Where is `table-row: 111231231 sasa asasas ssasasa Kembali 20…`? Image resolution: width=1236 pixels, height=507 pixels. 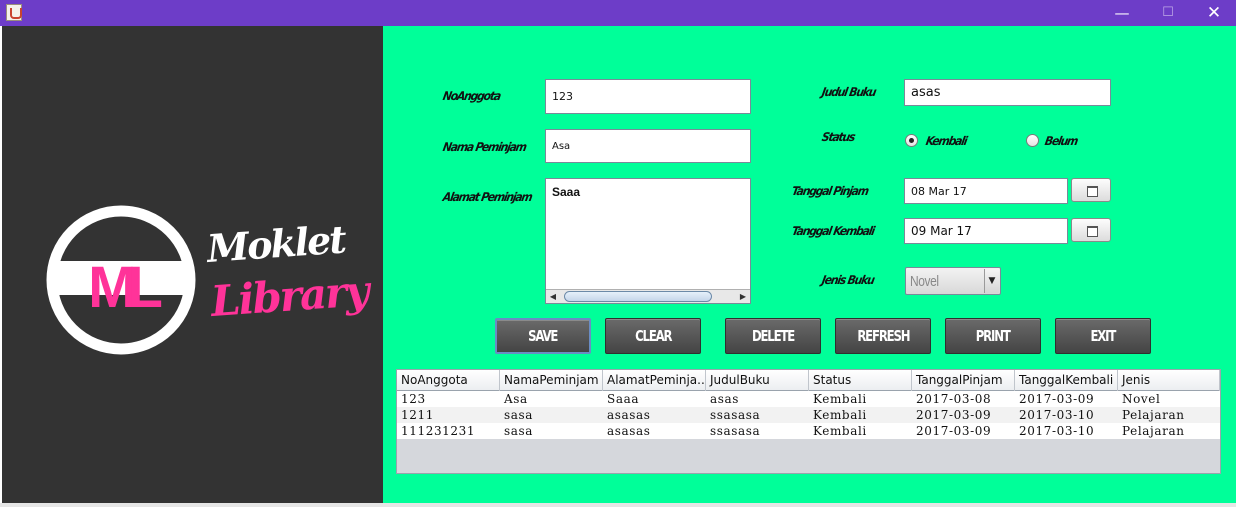
table-row: 111231231 sasa asasas ssasasa Kembali 20… is located at coordinates (808, 431).